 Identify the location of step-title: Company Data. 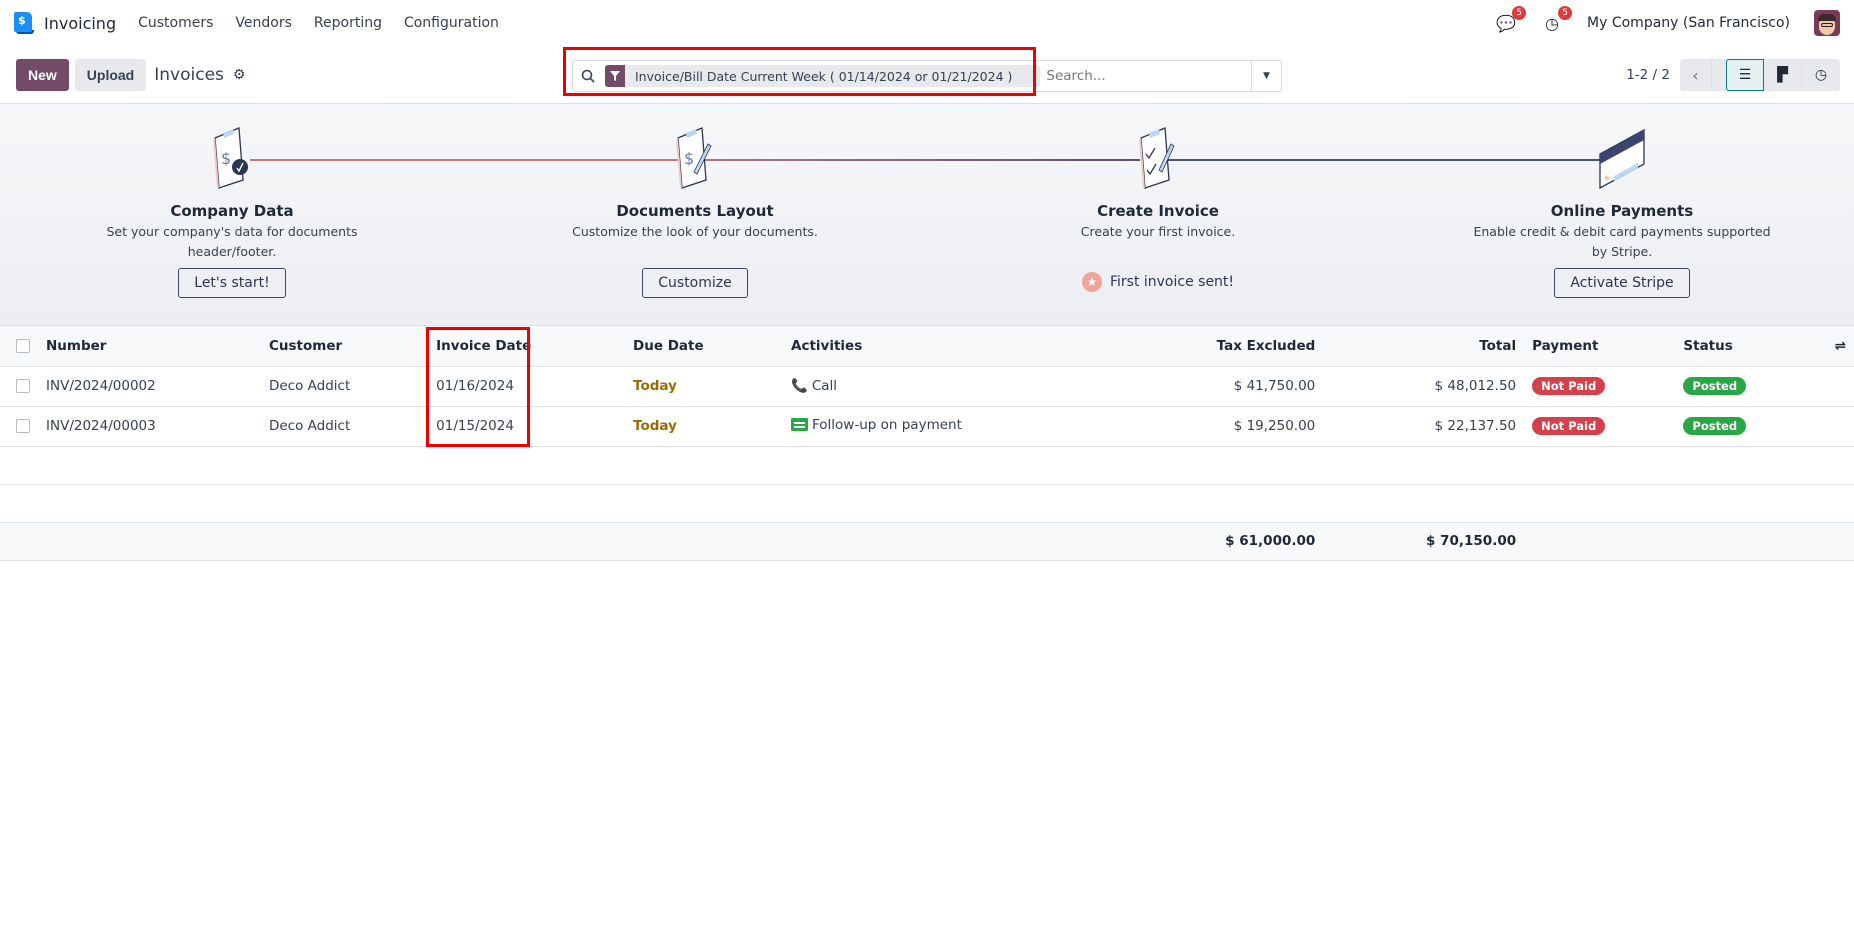
(232, 211).